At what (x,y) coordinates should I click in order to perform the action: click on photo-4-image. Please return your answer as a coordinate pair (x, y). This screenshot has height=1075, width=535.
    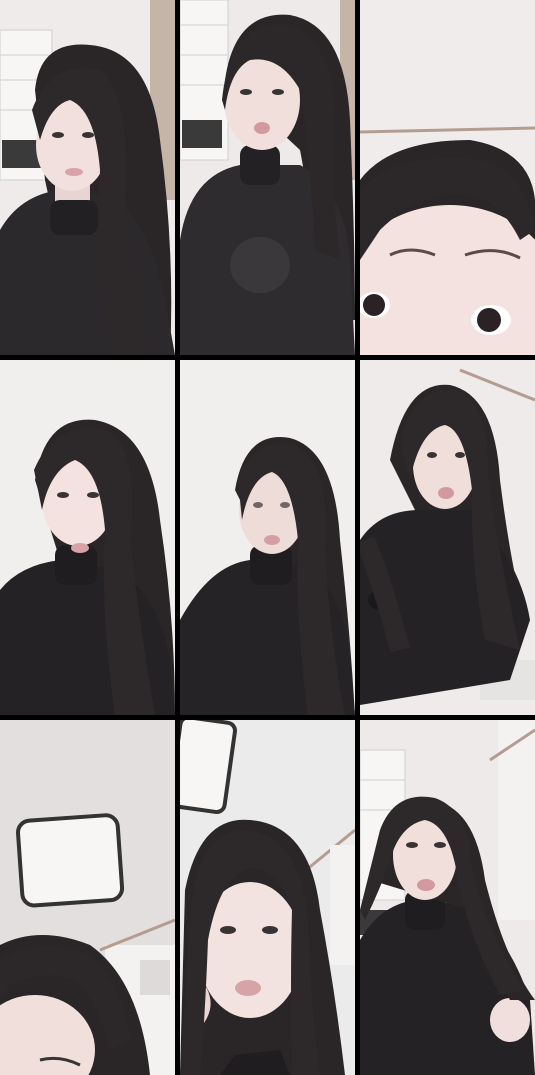
    Looking at the image, I should click on (87, 537).